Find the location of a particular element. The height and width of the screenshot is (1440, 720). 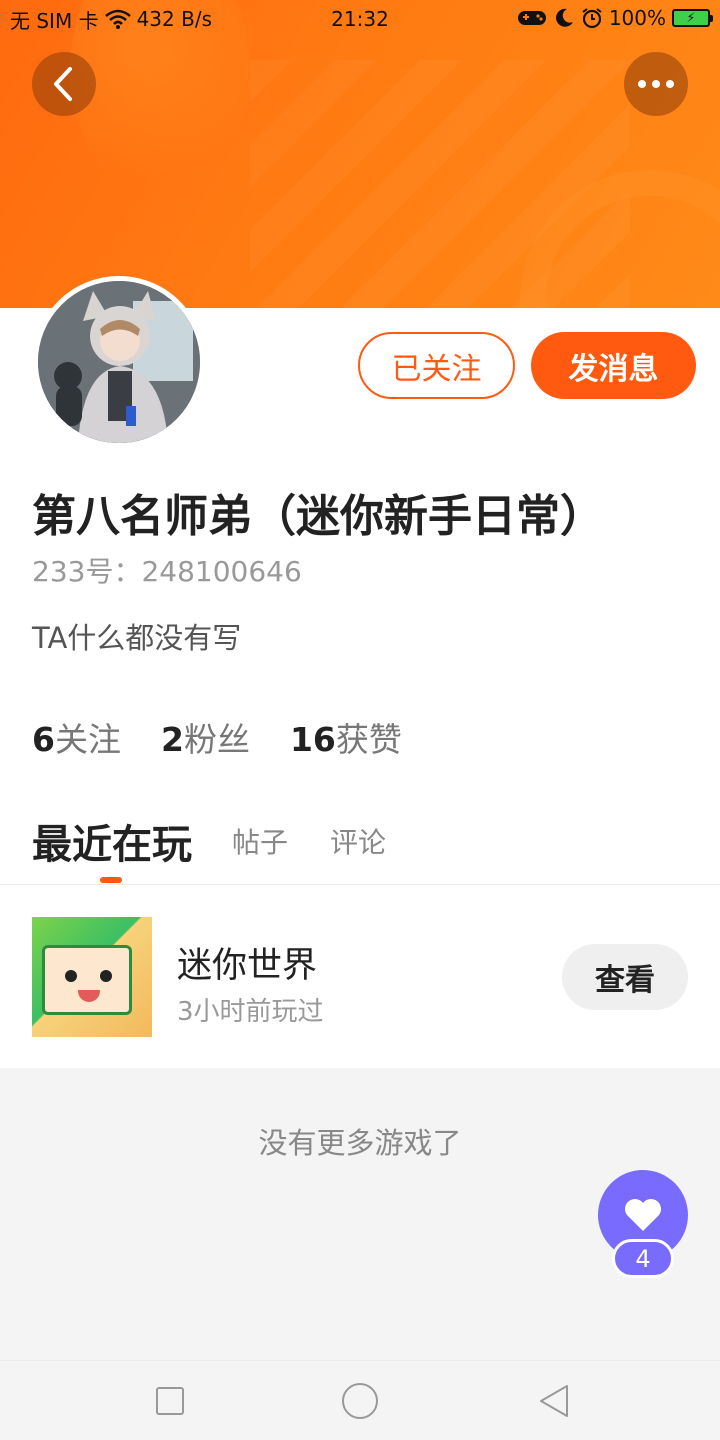

stat-fans: 2粉丝 is located at coordinates (205, 737).